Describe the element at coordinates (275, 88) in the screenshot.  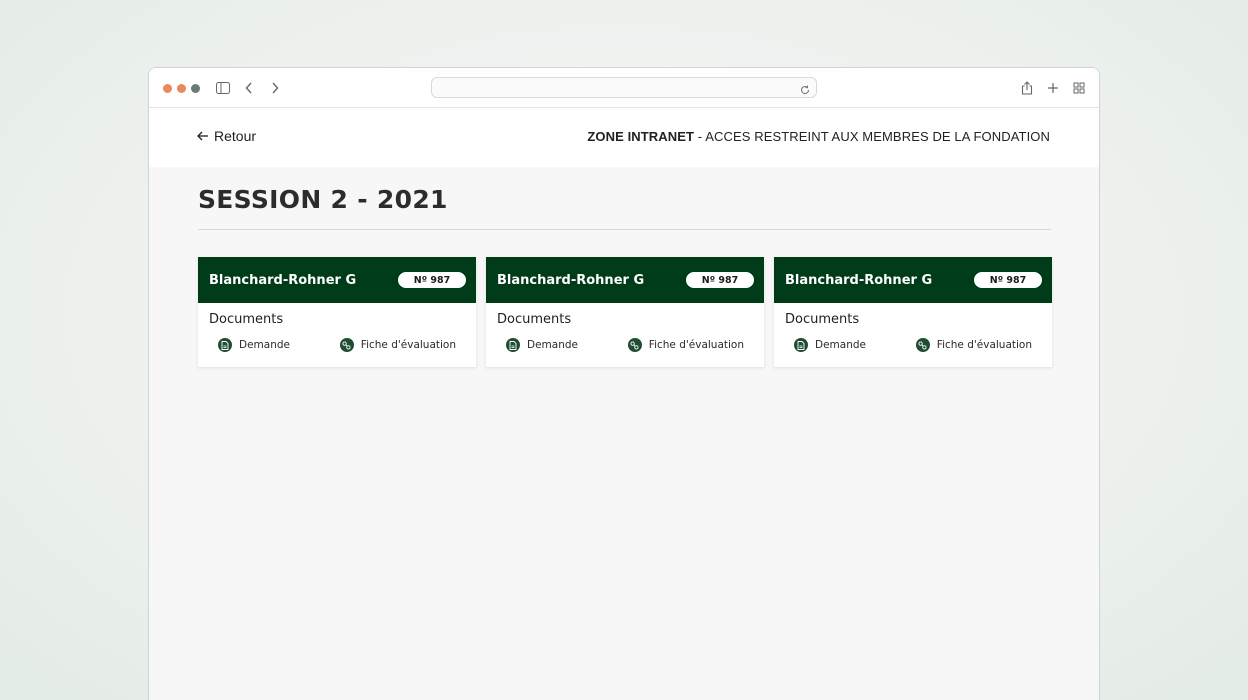
I see `forward-chevron-icon` at that location.